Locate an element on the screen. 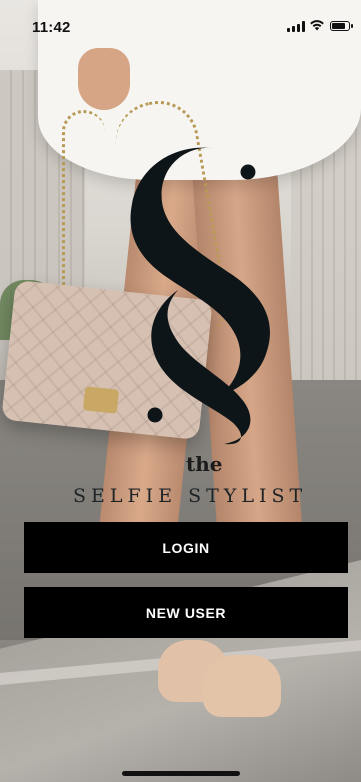 The image size is (361, 782). login-button: LOGIN is located at coordinates (186, 547).